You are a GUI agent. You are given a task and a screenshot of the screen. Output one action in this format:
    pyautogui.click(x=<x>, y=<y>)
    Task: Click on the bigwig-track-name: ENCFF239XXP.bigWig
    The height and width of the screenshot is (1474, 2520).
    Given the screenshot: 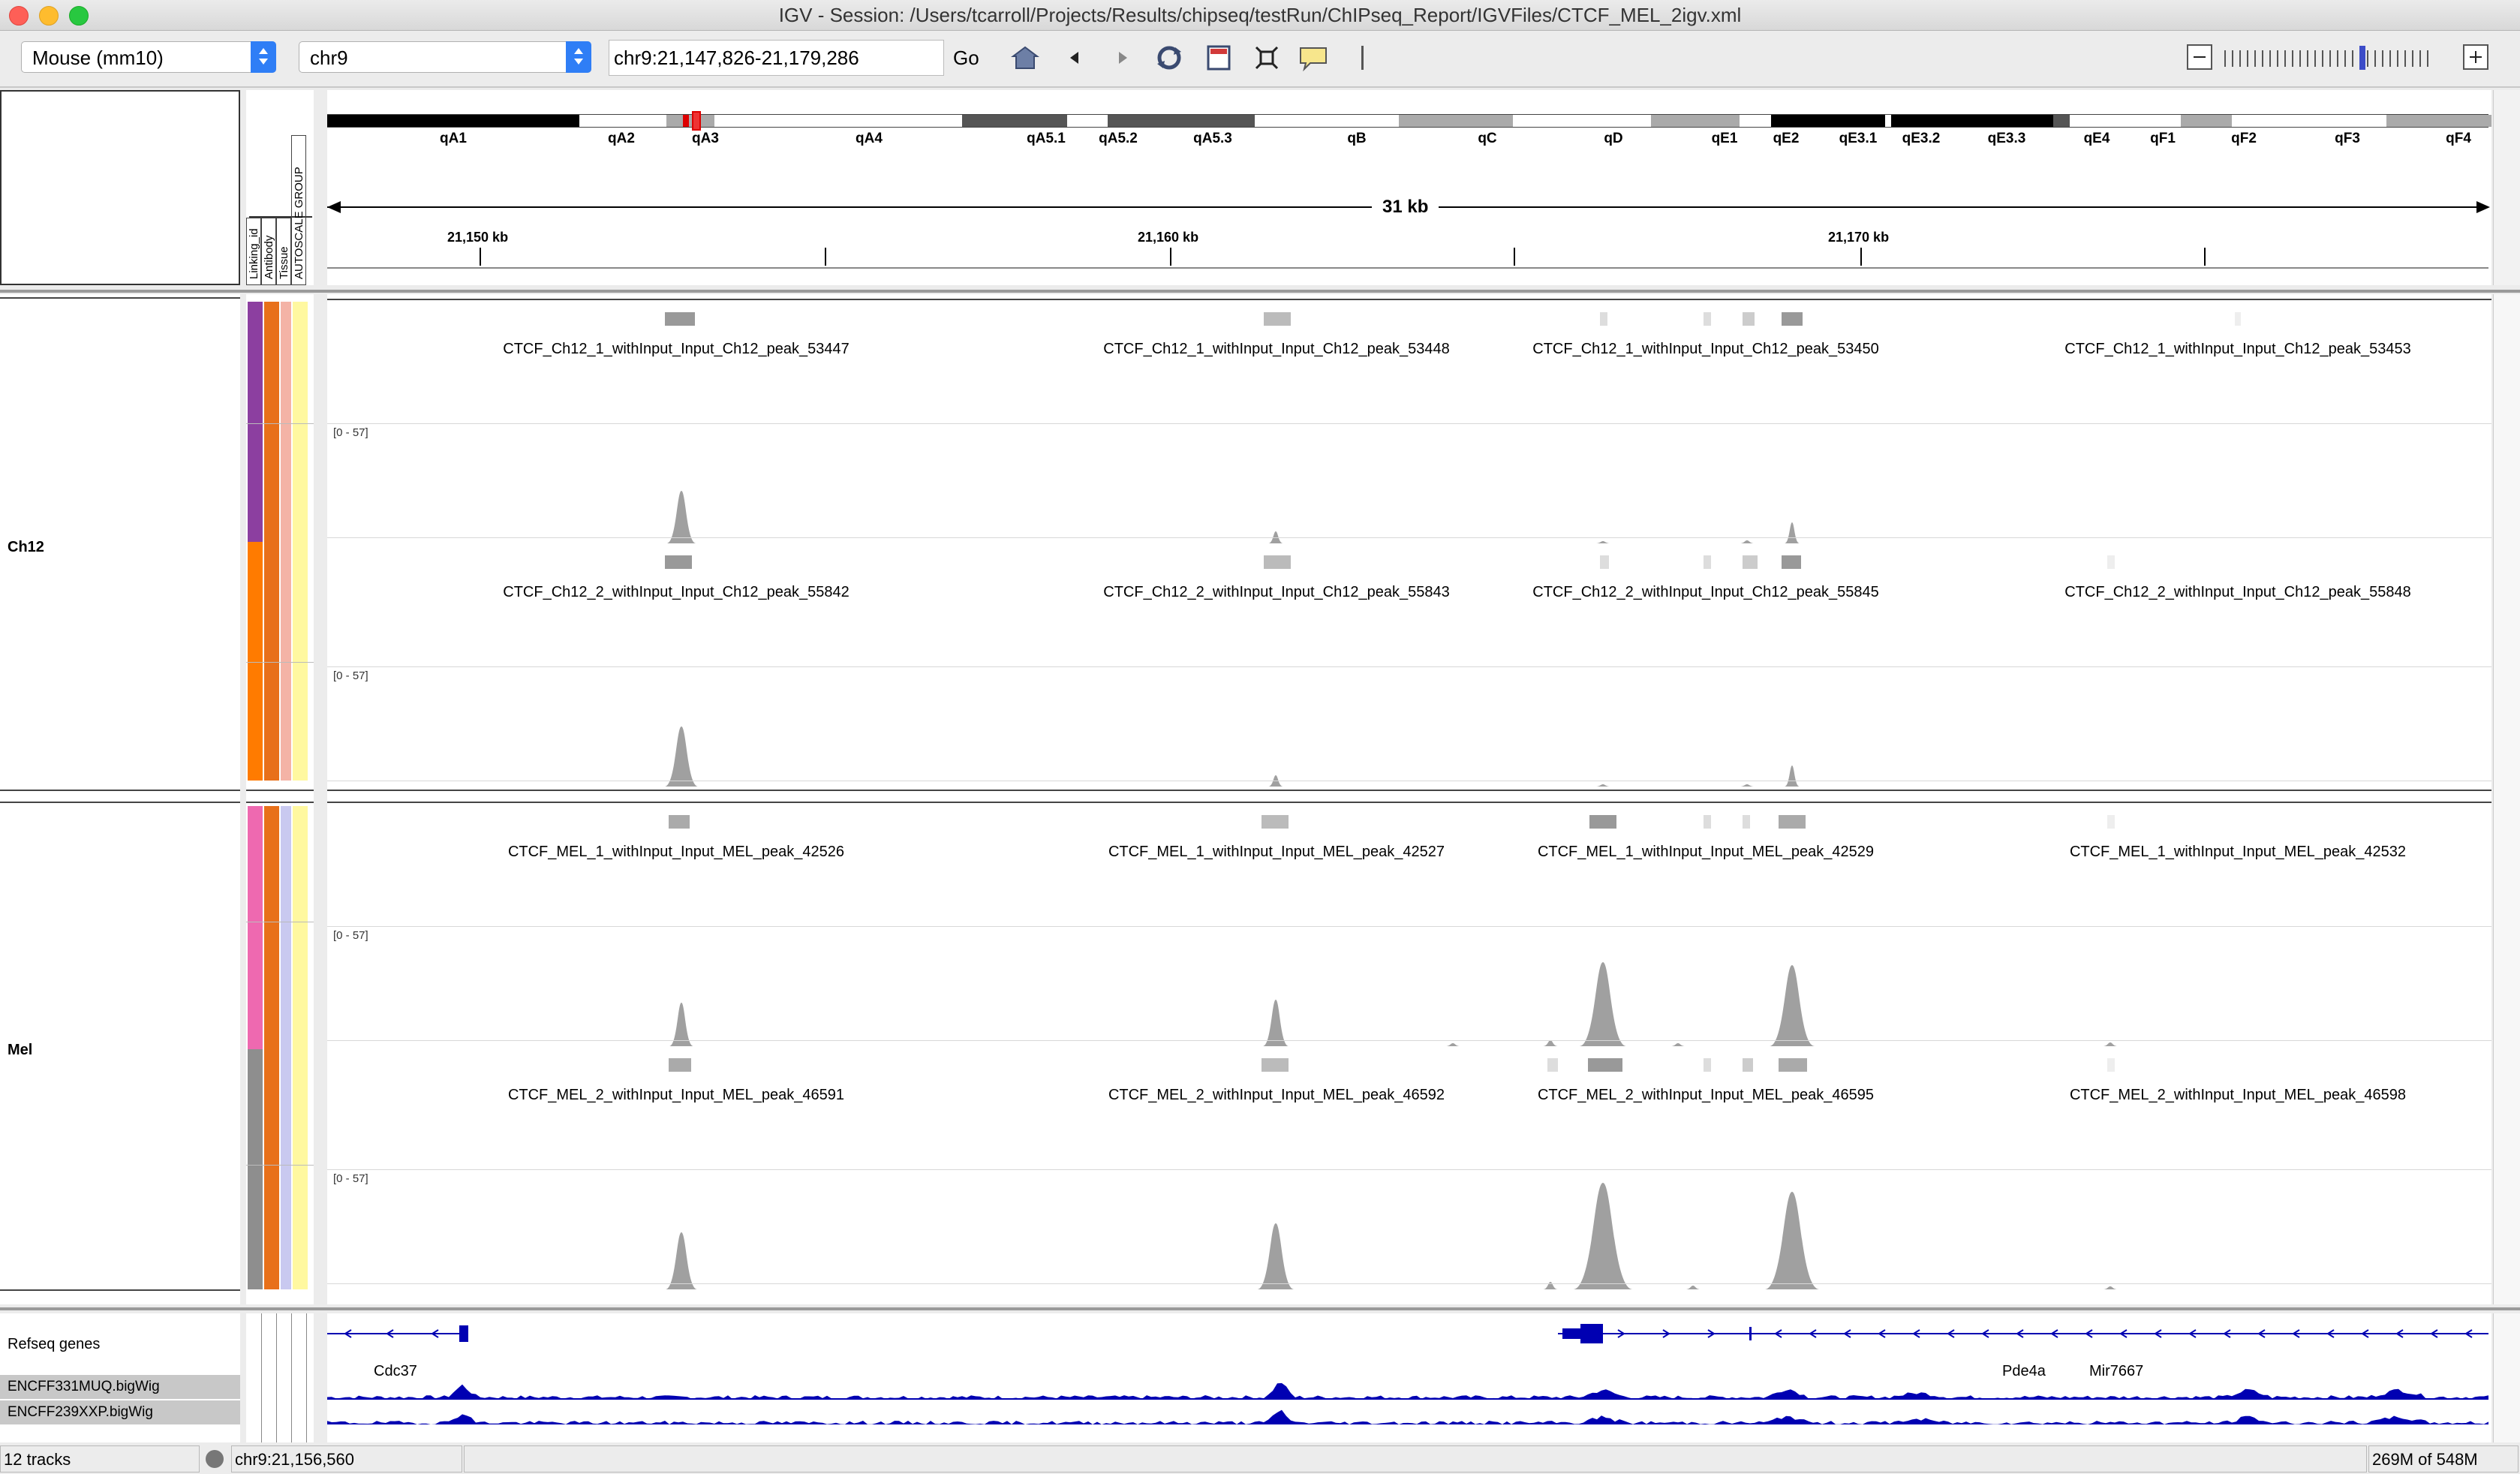 What is the action you would take?
    pyautogui.click(x=120, y=1412)
    